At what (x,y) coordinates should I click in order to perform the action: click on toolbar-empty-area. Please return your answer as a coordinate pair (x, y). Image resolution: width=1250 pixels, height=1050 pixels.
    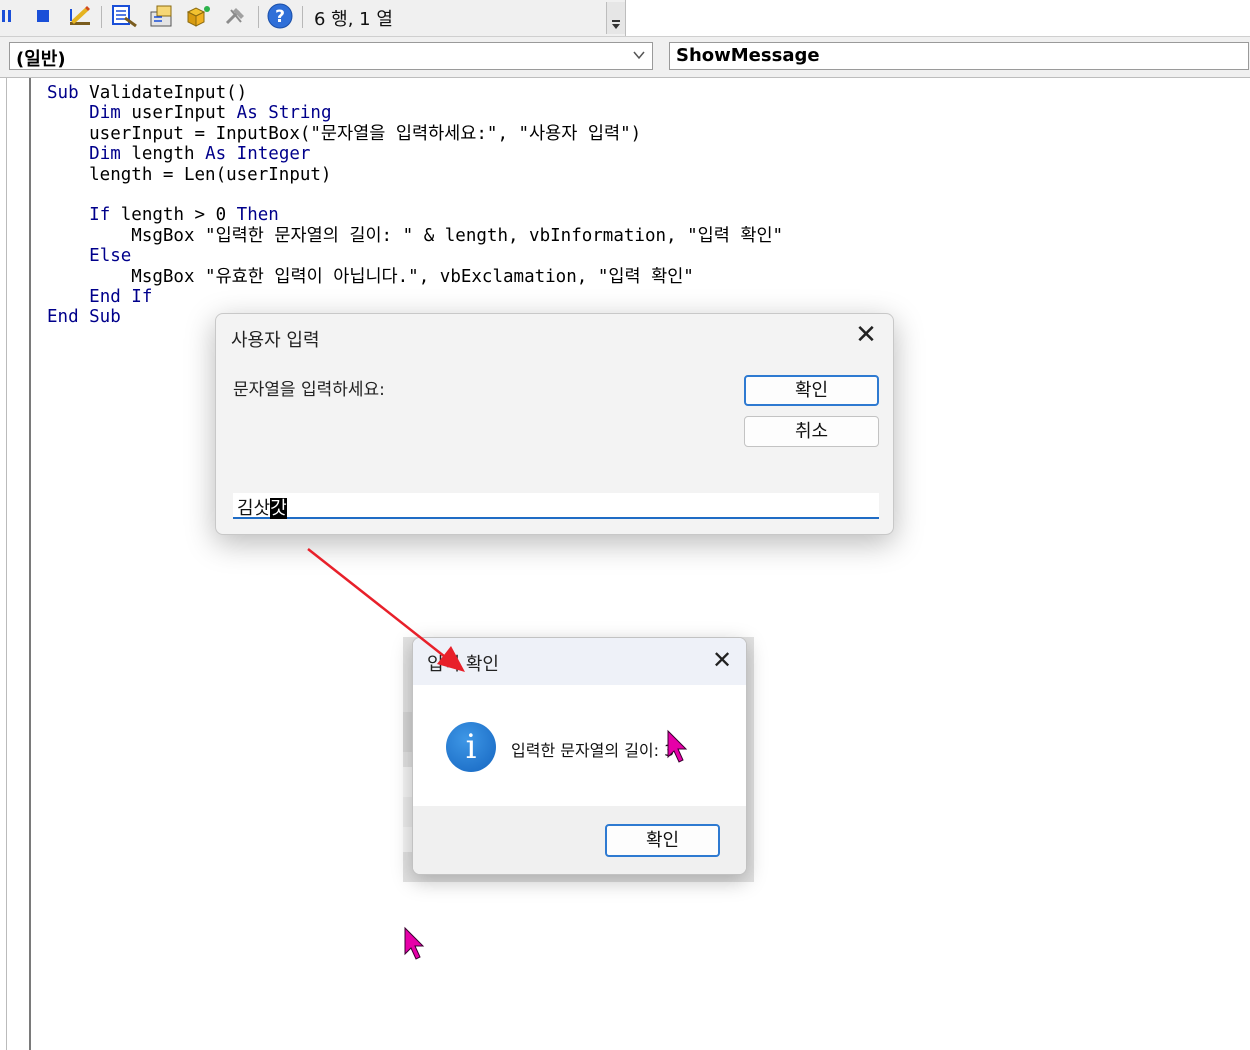
    Looking at the image, I should click on (937, 18).